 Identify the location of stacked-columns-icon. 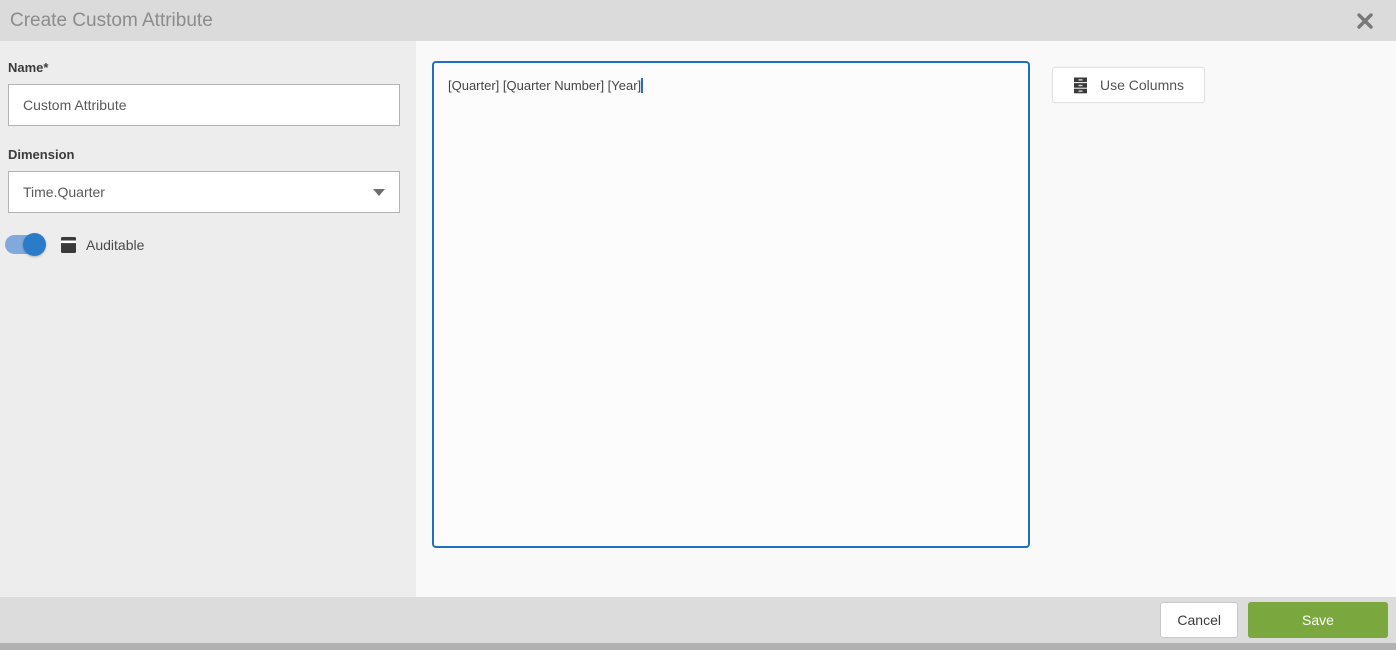
(1080, 85).